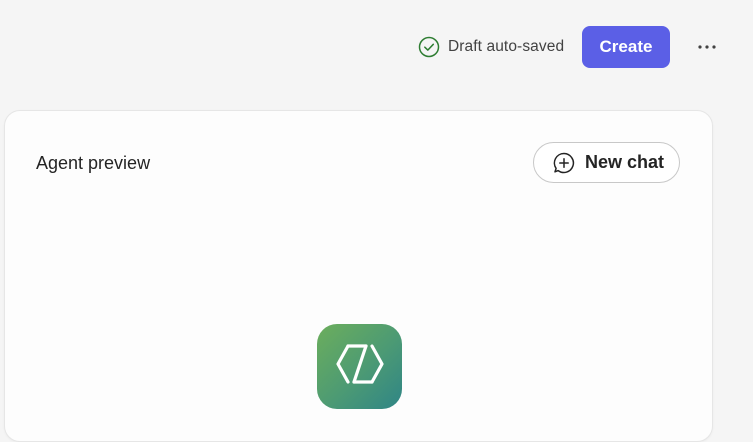  I want to click on check-circle-icon, so click(429, 47).